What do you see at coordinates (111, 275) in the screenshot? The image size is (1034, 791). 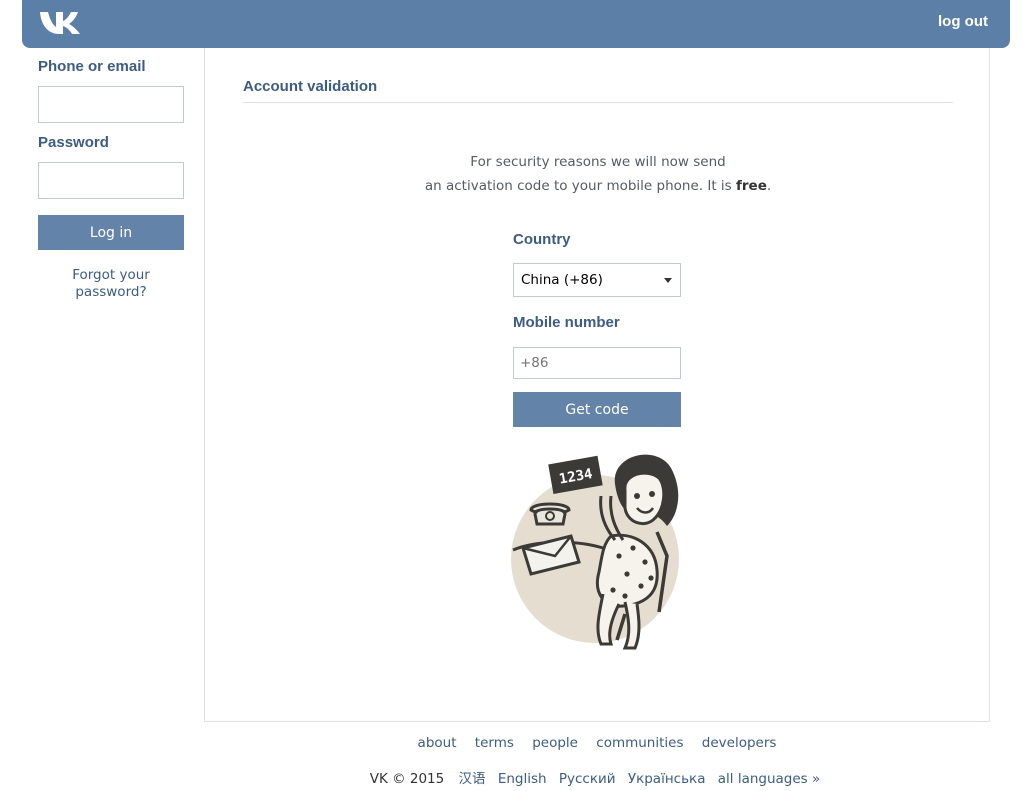 I see `forgot-password-line1: Forgot your` at bounding box center [111, 275].